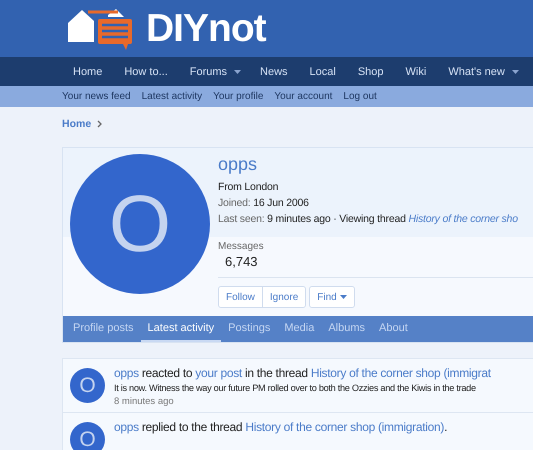  I want to click on activity-text: opps reacted to your post in the thread History of the corner shop (immigrat, so click(302, 373).